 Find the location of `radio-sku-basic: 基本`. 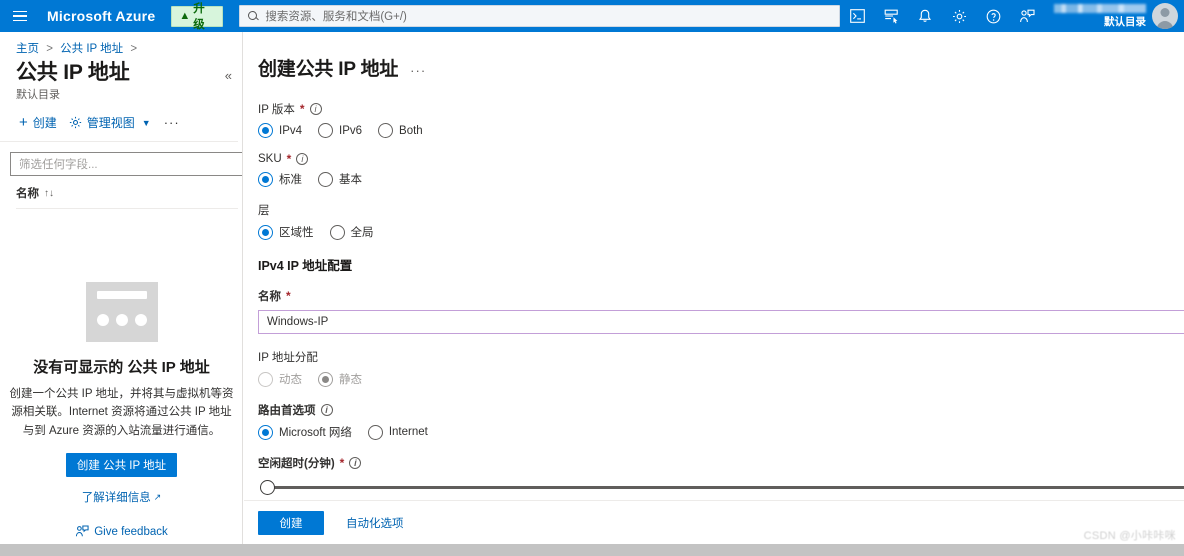

radio-sku-basic: 基本 is located at coordinates (340, 179).